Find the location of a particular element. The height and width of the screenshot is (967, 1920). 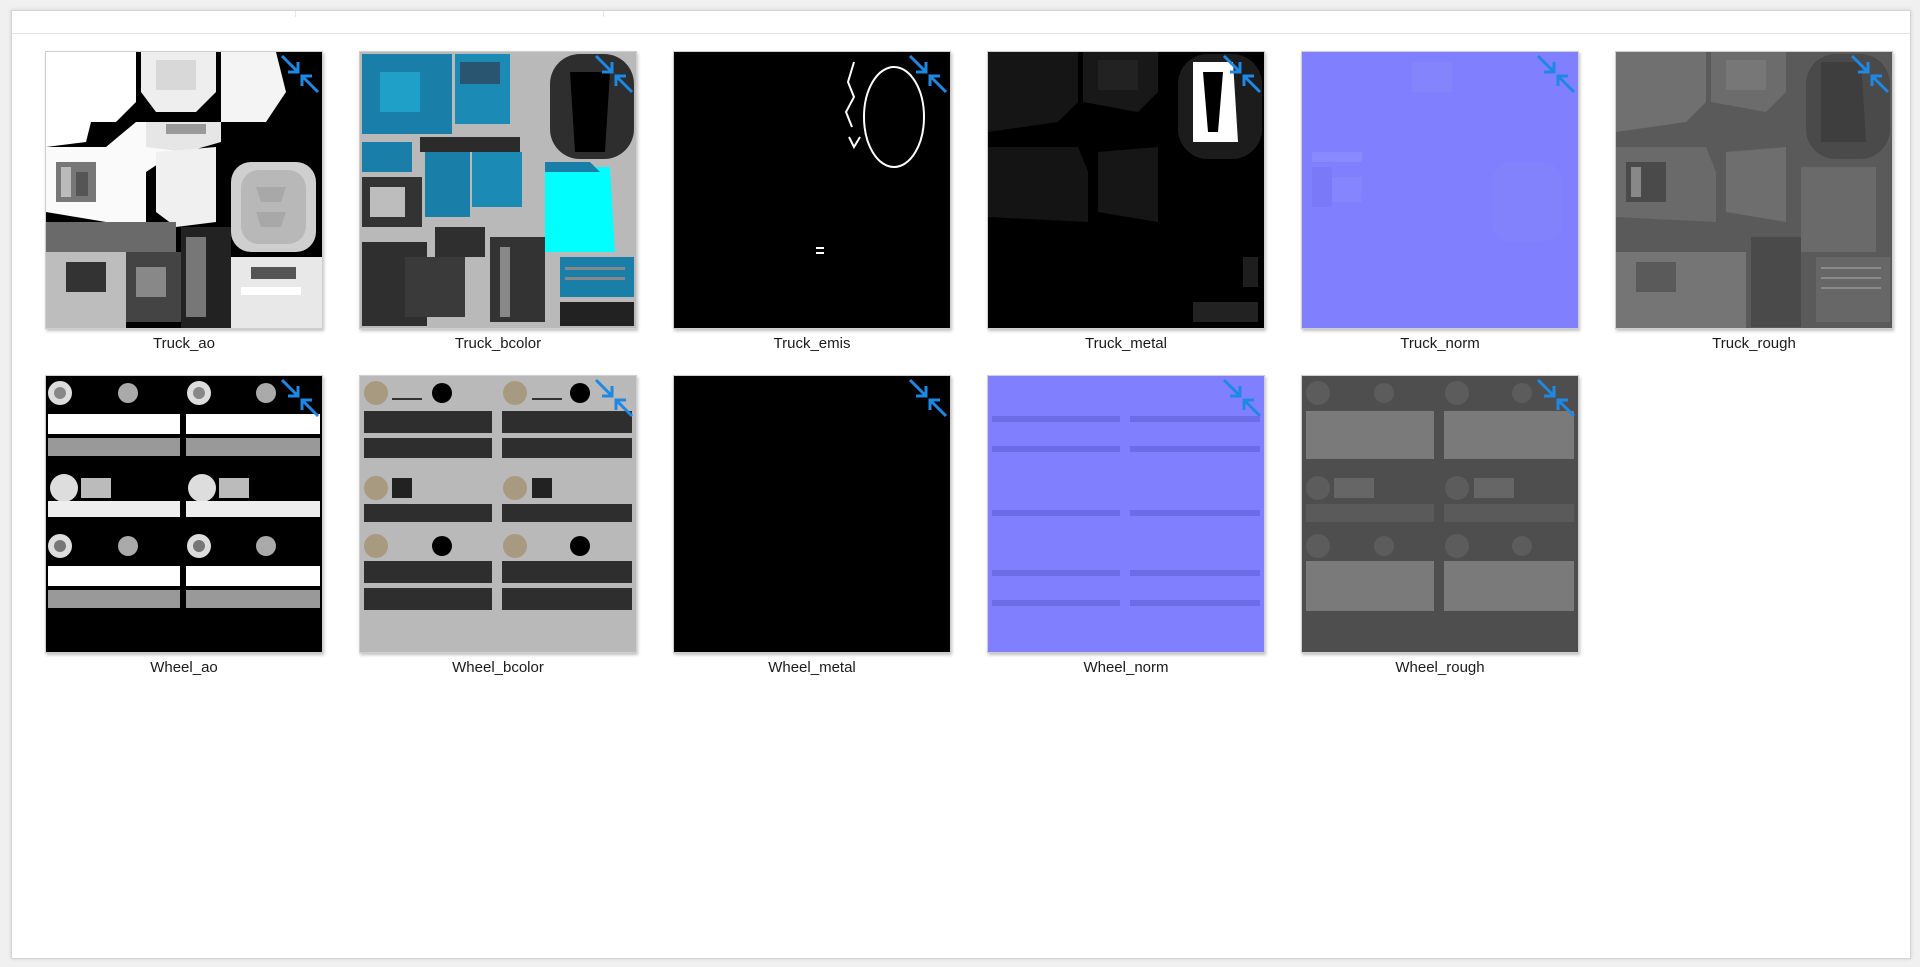

file-name: Wheel_rough is located at coordinates (1440, 667).